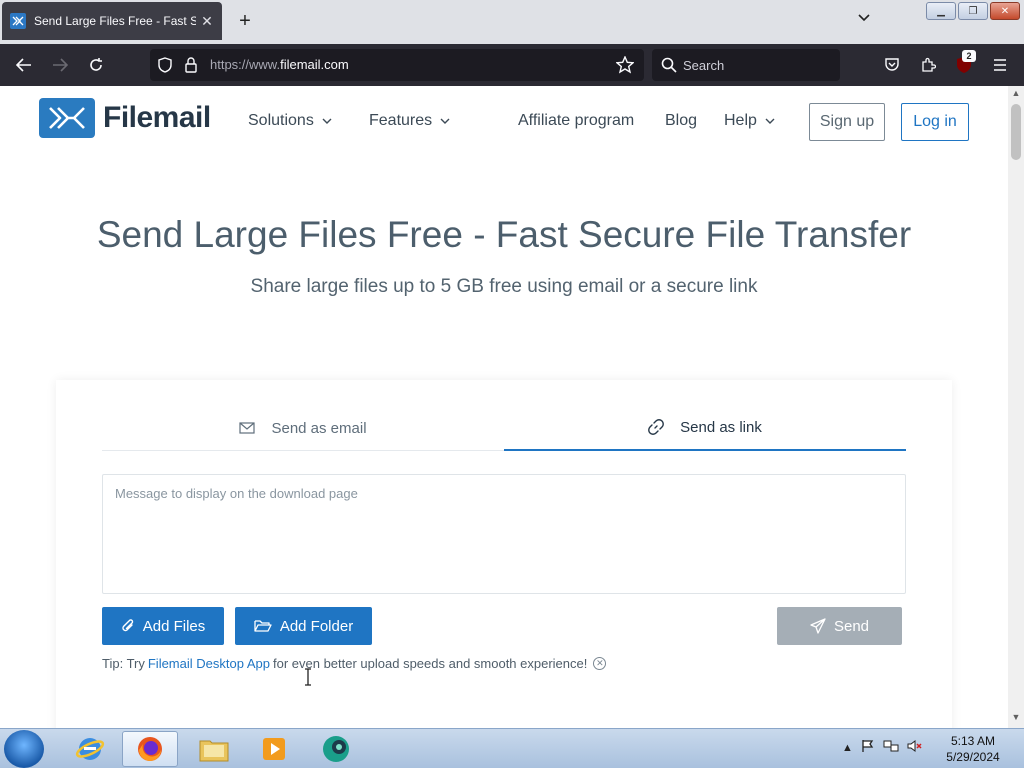 This screenshot has width=1024, height=768. I want to click on media-player-icon, so click(274, 749).